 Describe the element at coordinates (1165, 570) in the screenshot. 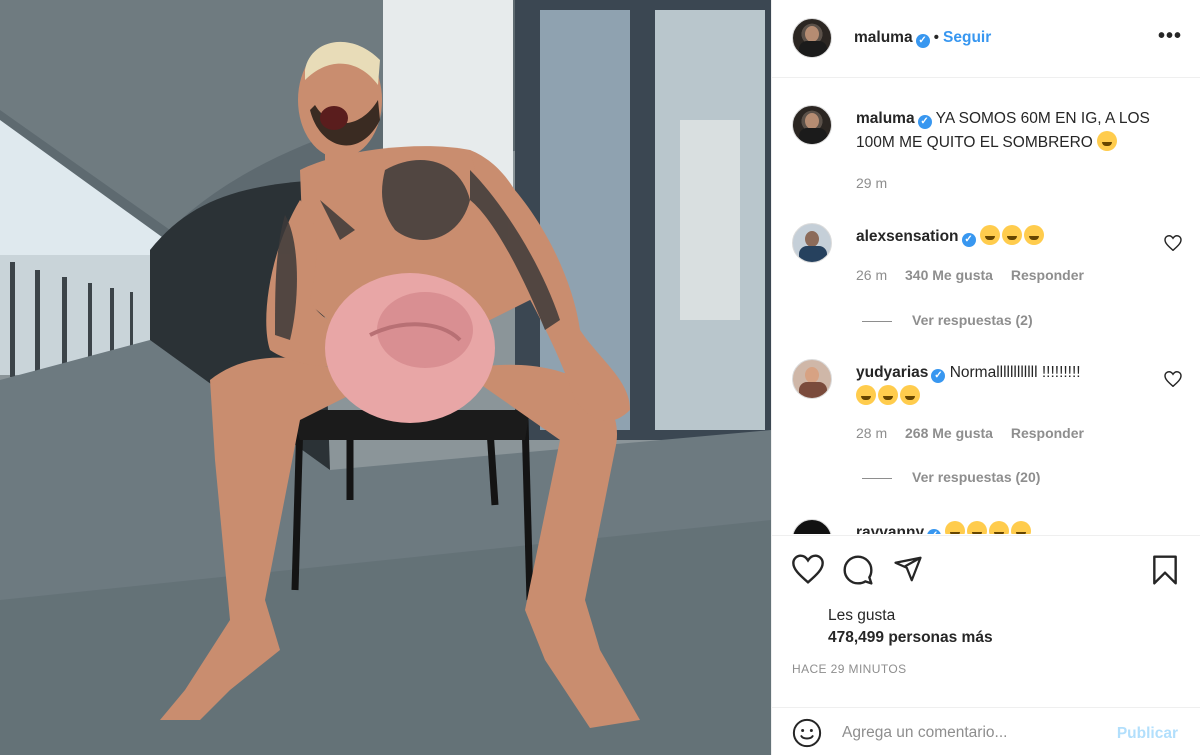

I see `bookmark-icon` at that location.